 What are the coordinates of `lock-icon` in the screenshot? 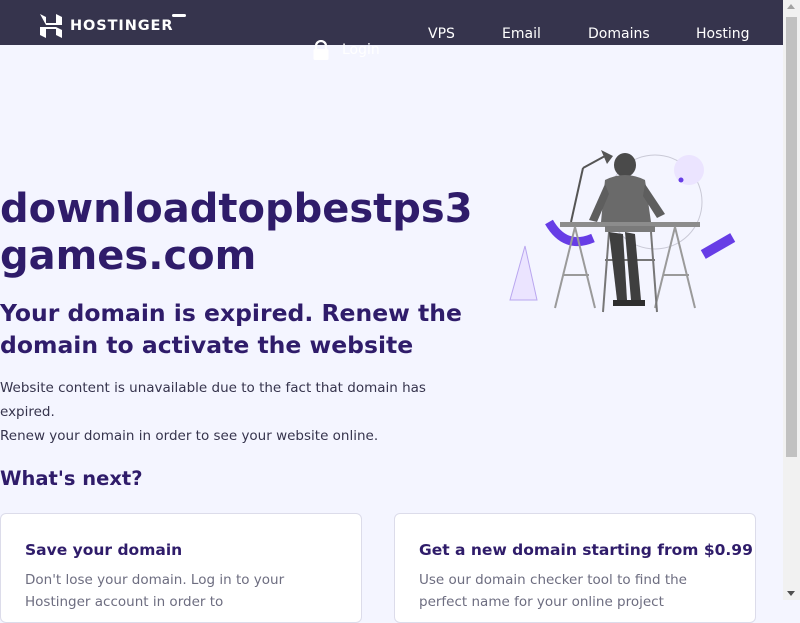 It's located at (321, 50).